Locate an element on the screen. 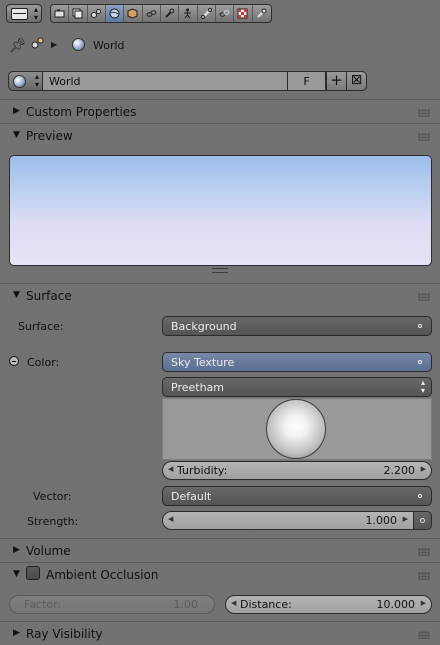 Image resolution: width=440 pixels, height=645 pixels. tab-render-layers is located at coordinates (78, 13).